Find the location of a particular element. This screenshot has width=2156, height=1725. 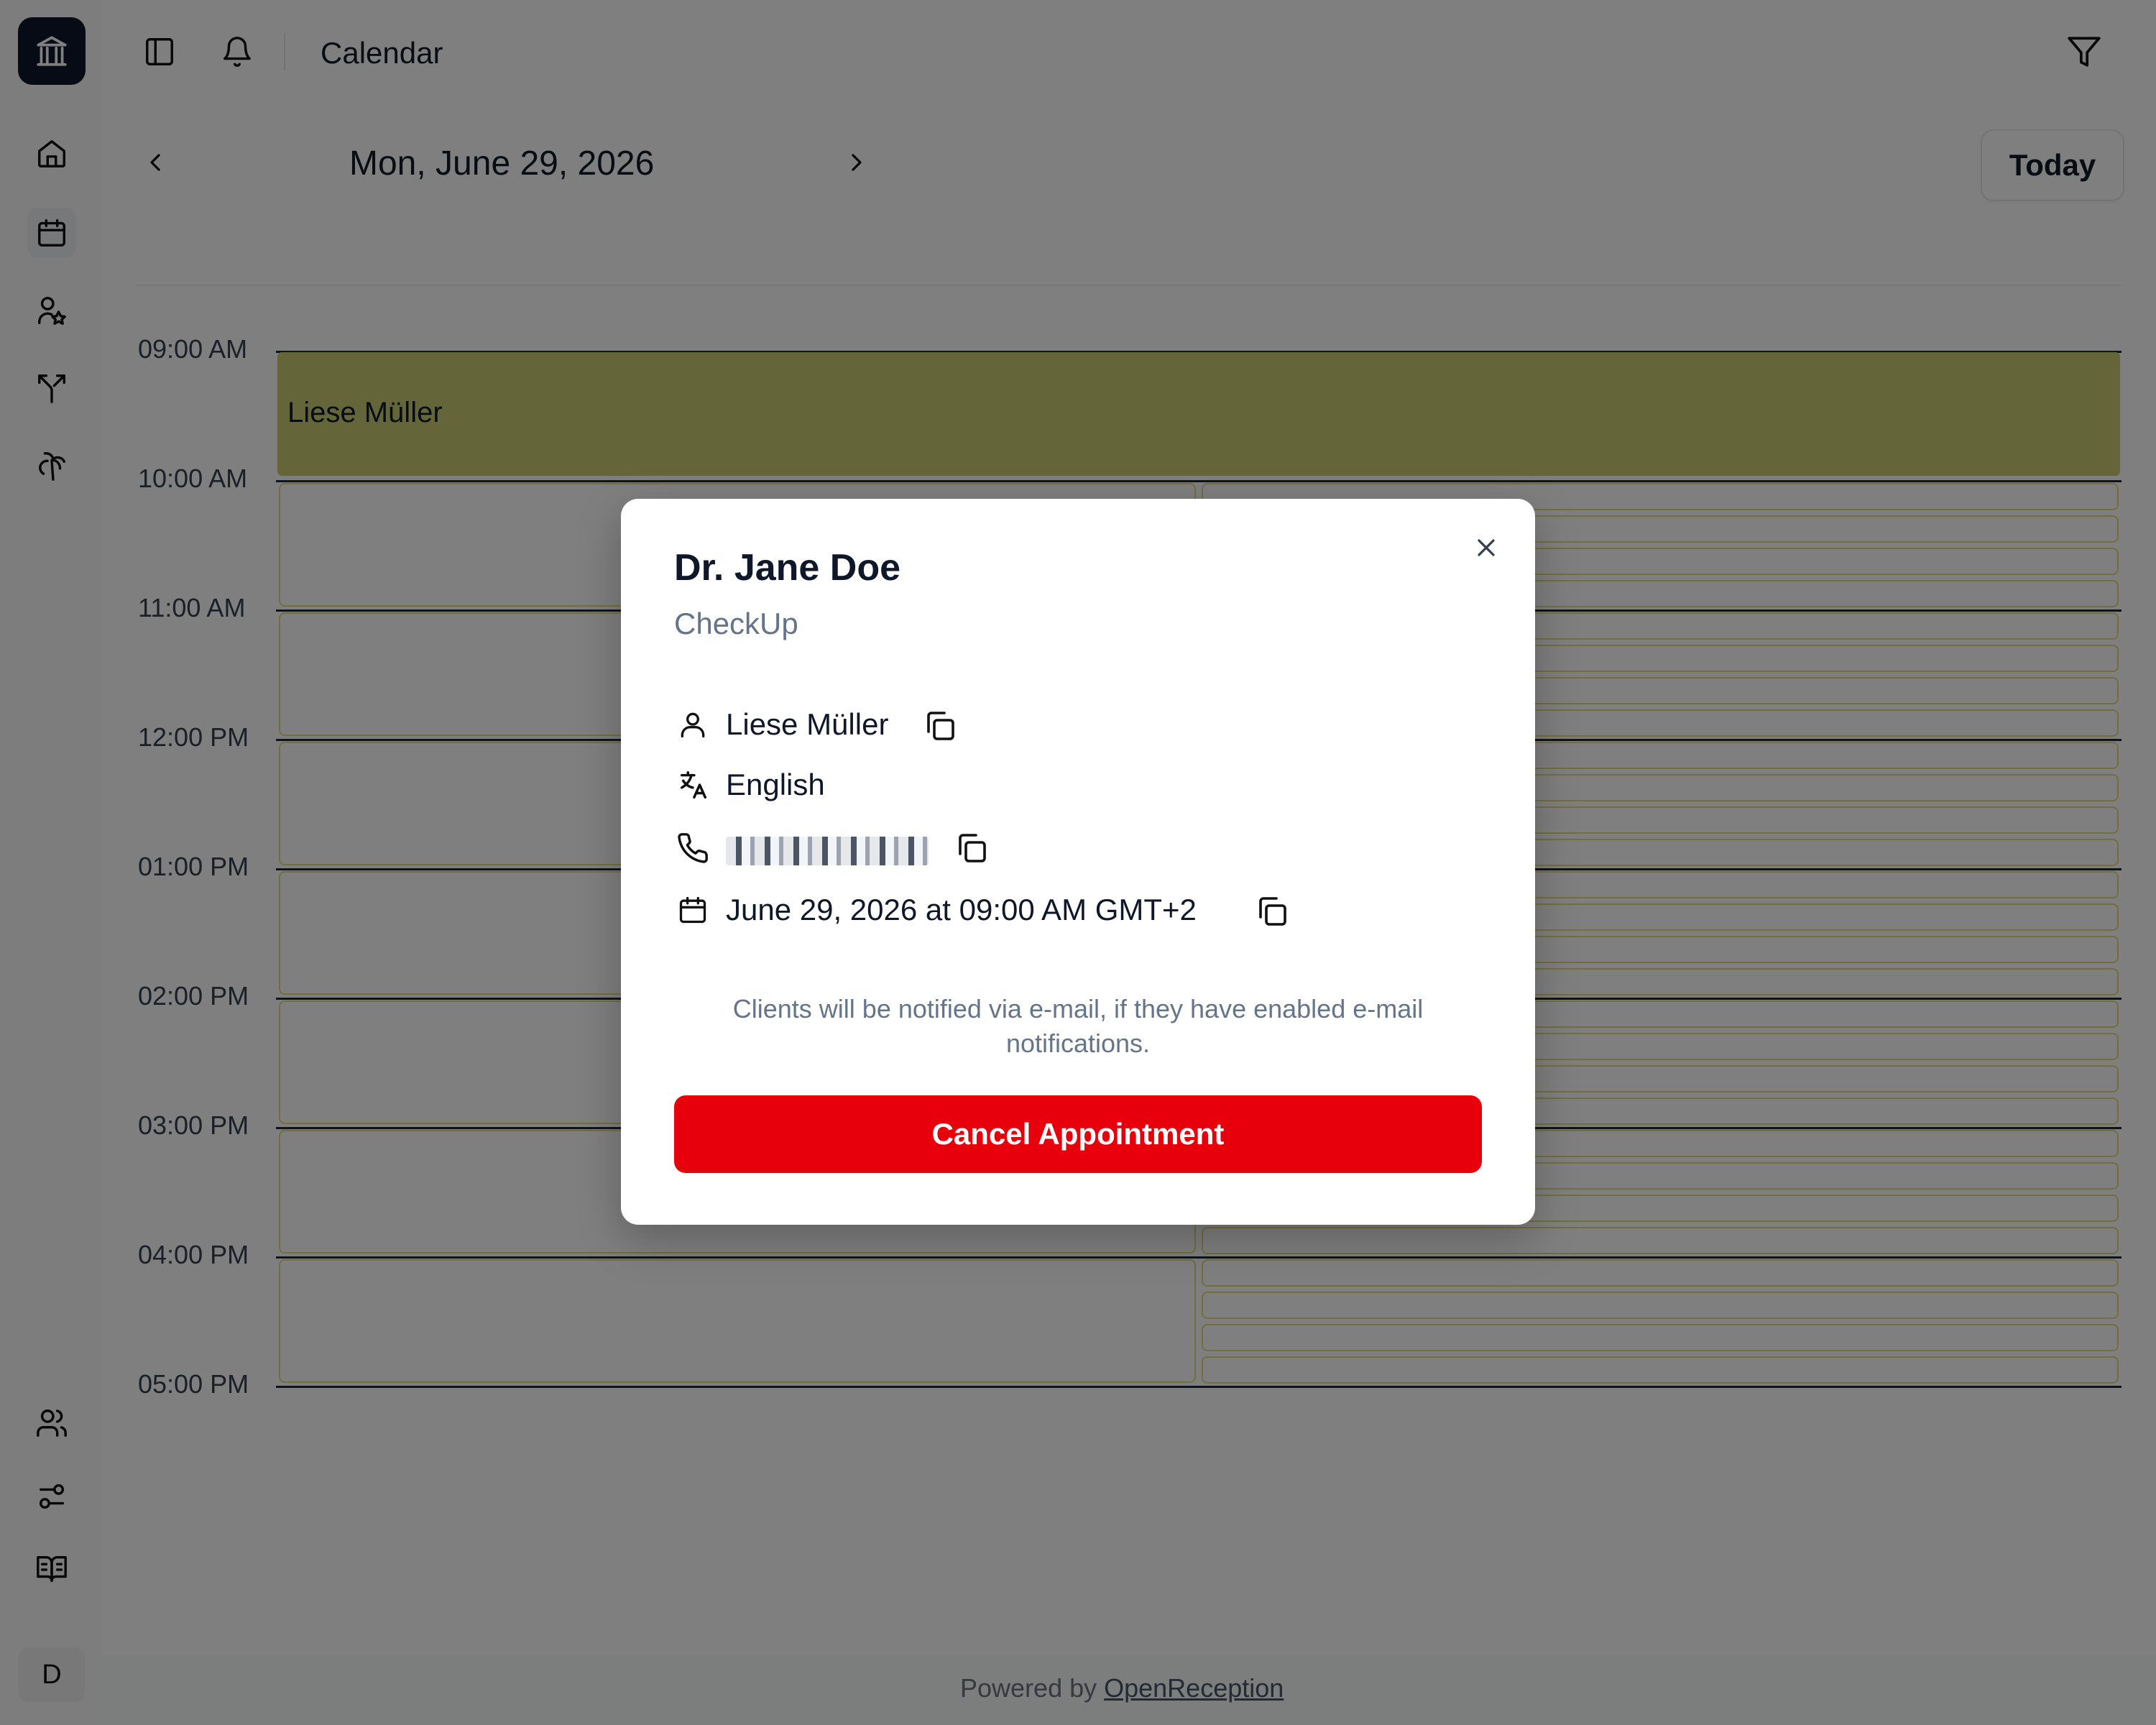

close-icon is located at coordinates (1486, 547).